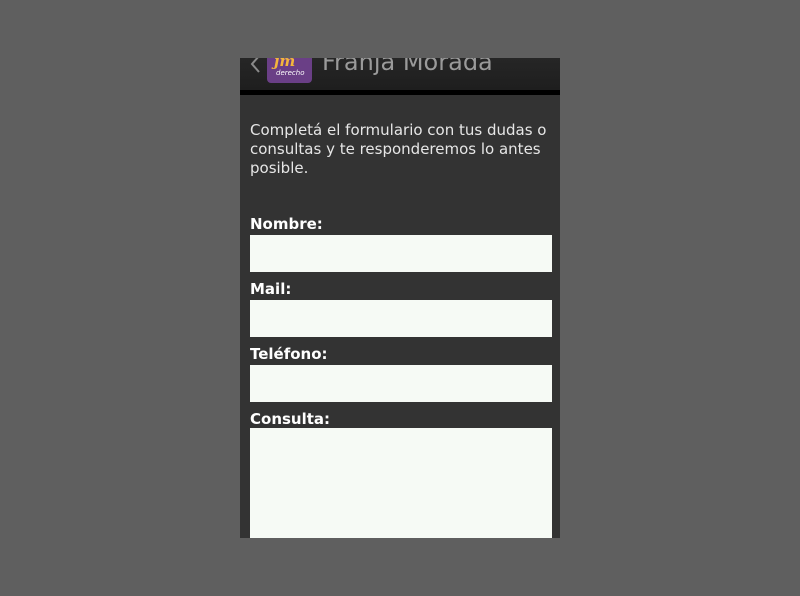  What do you see at coordinates (407, 67) in the screenshot?
I see `app-title: Franja Morada` at bounding box center [407, 67].